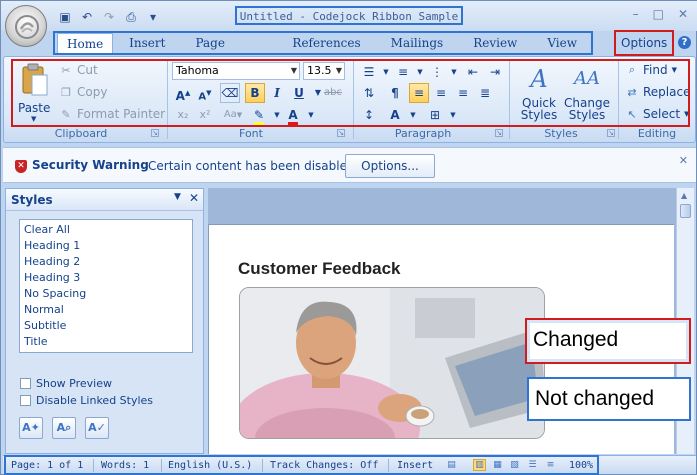 The image size is (697, 475). I want to click on scroll-thumb, so click(685, 211).